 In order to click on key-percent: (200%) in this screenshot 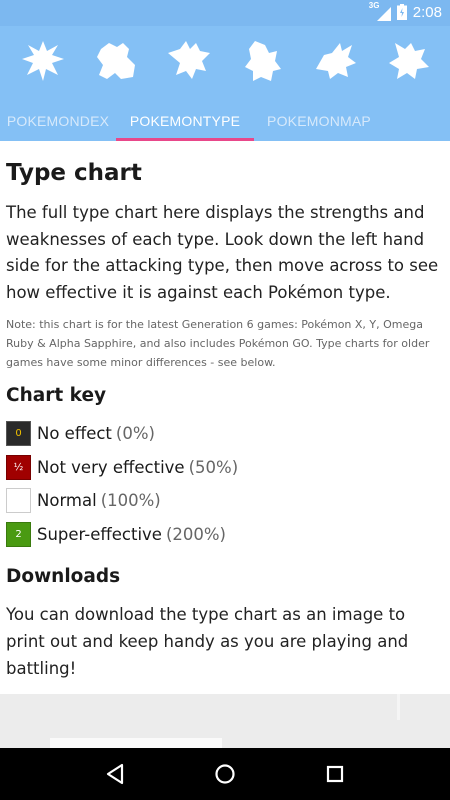, I will do `click(195, 534)`.